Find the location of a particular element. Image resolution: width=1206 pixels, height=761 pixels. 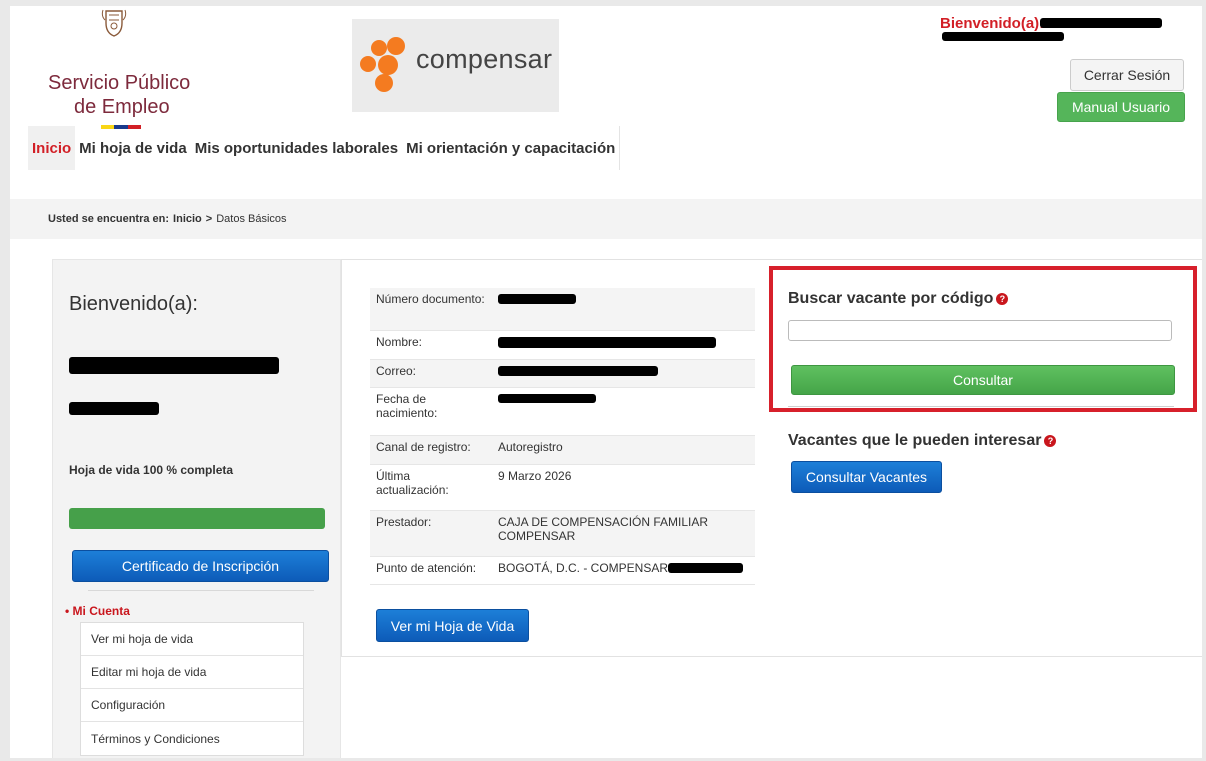

redacted-username is located at coordinates (1101, 23).